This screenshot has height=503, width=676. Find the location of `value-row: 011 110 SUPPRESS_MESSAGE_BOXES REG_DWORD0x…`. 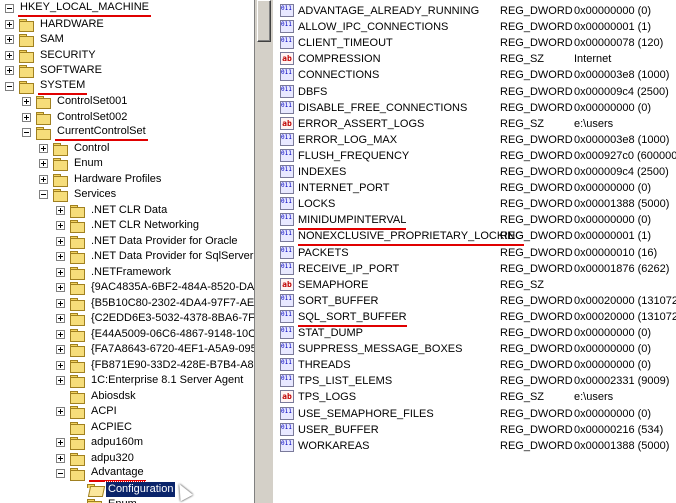

value-row: 011 110 SUPPRESS_MESSAGE_BOXES REG_DWORD0x… is located at coordinates (477, 349).